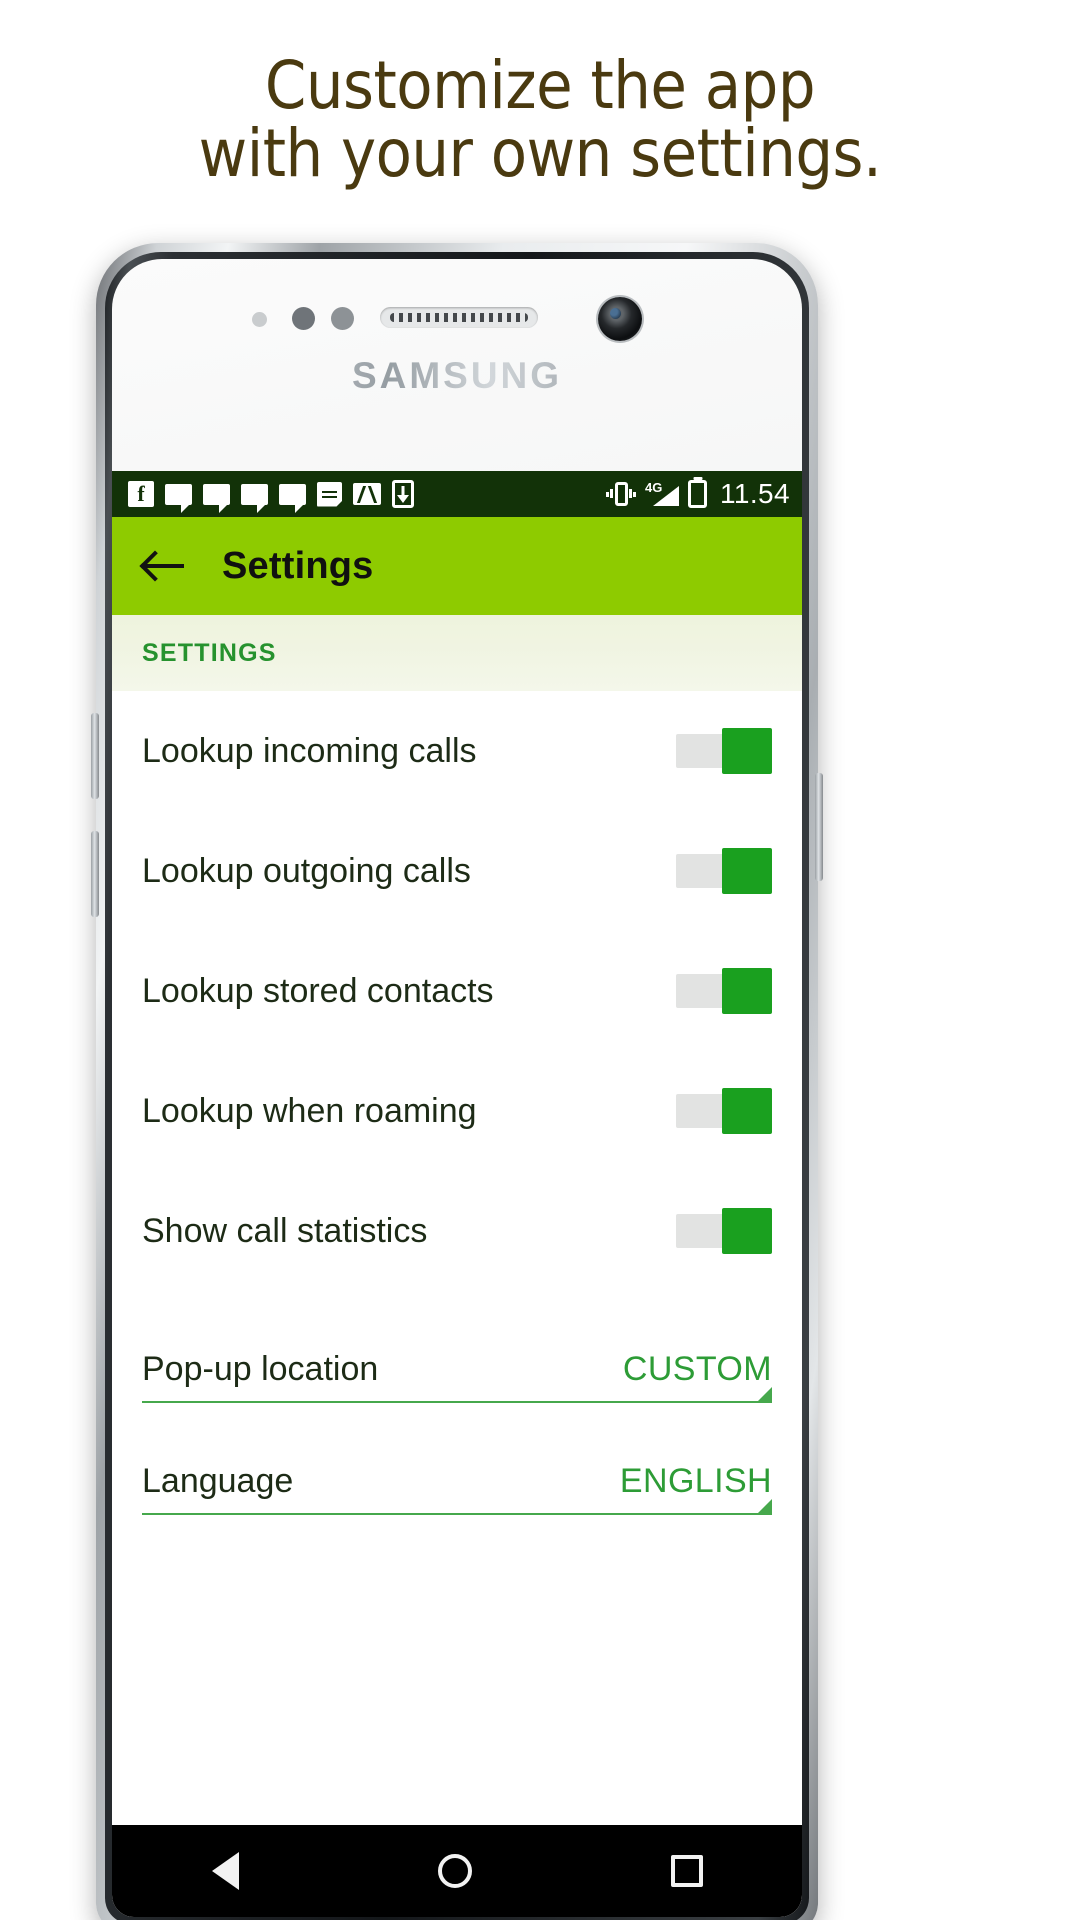 This screenshot has width=1080, height=1920. I want to click on gmail-icon, so click(367, 494).